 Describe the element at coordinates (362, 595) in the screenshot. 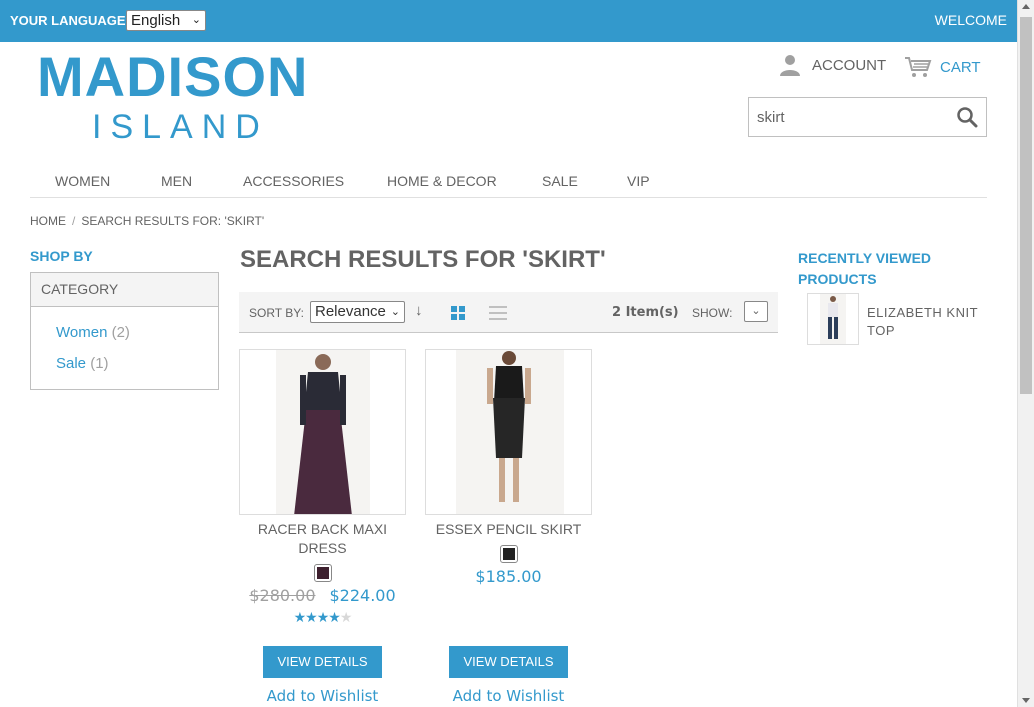

I see `special-price: $224.00` at that location.